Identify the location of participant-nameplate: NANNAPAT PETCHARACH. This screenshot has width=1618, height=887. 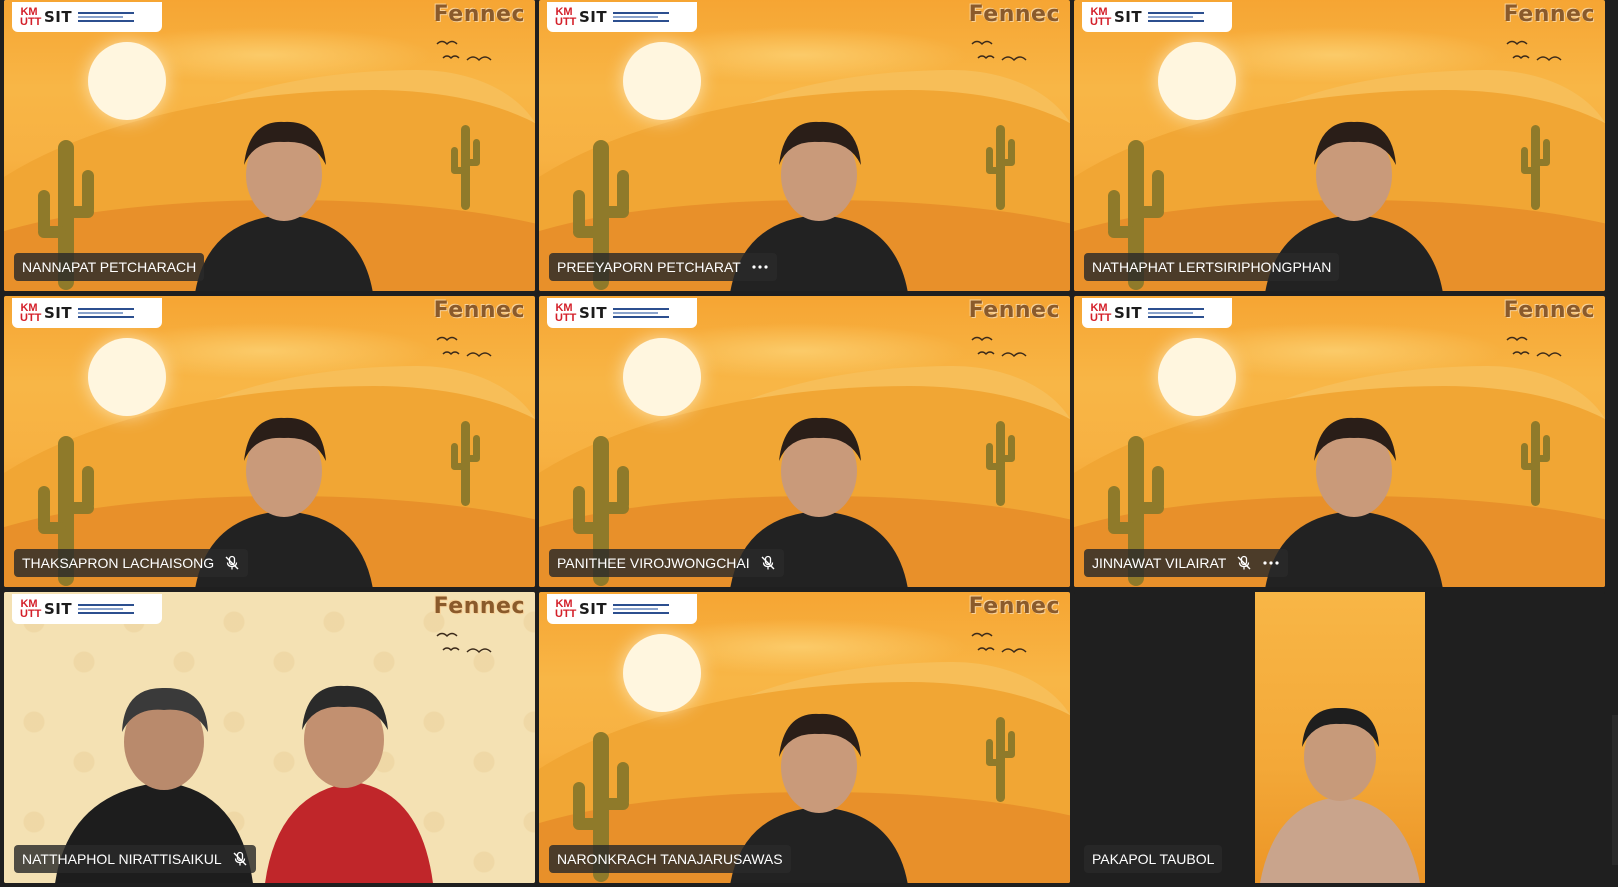
(109, 267).